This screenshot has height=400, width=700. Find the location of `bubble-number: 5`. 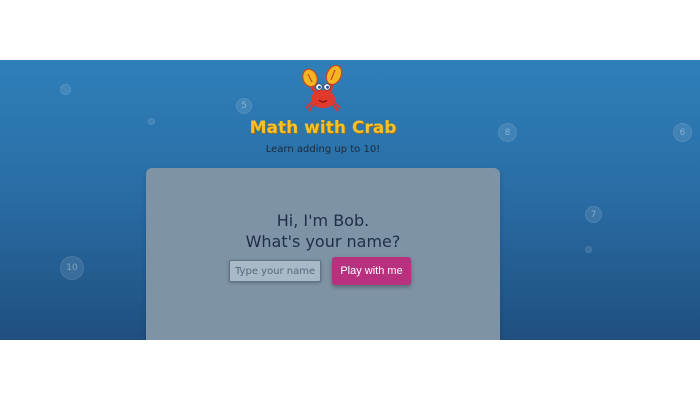

bubble-number: 5 is located at coordinates (244, 106).